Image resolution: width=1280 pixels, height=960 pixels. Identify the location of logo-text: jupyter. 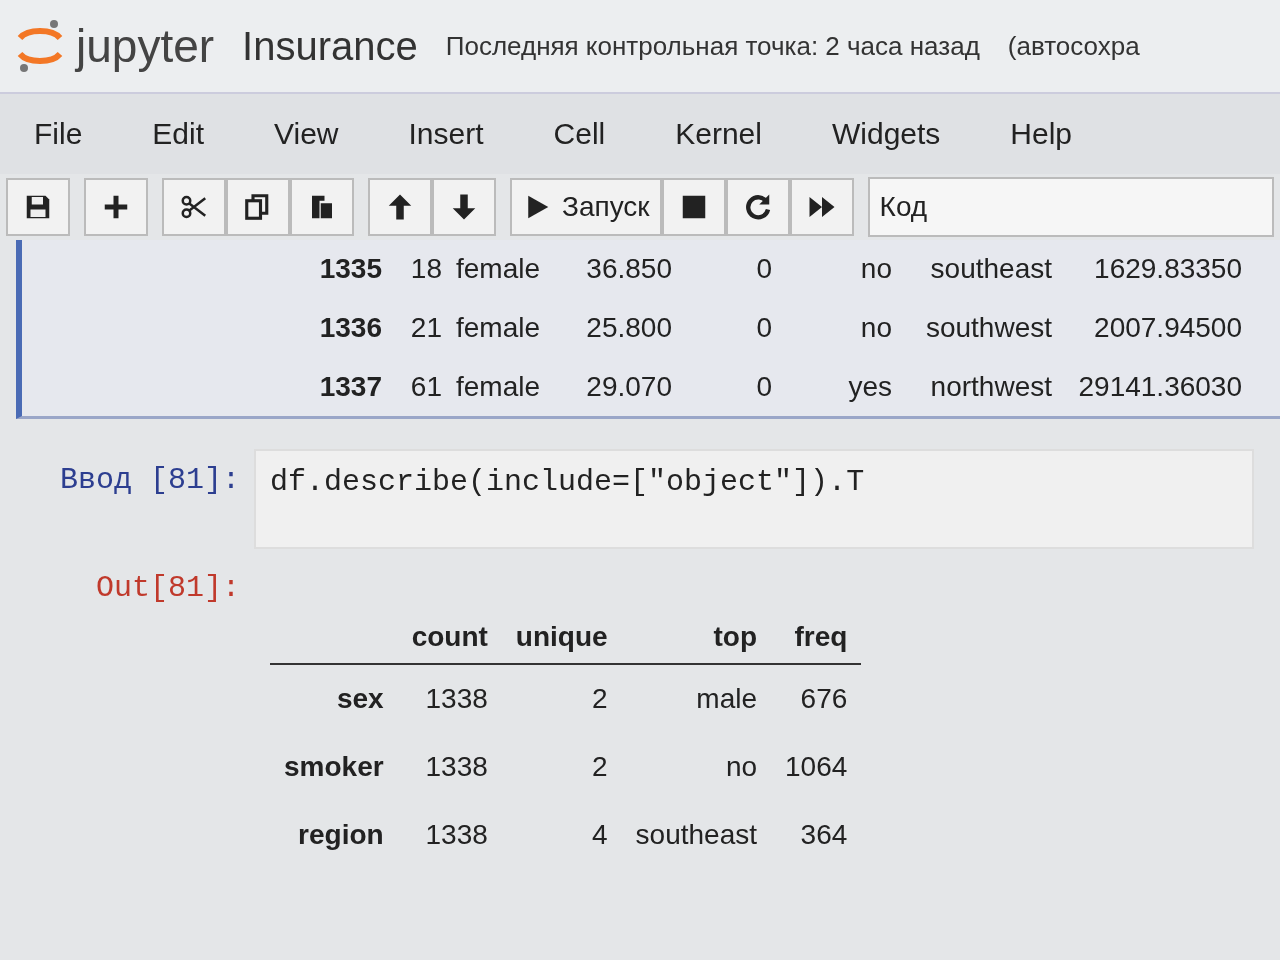
(145, 46).